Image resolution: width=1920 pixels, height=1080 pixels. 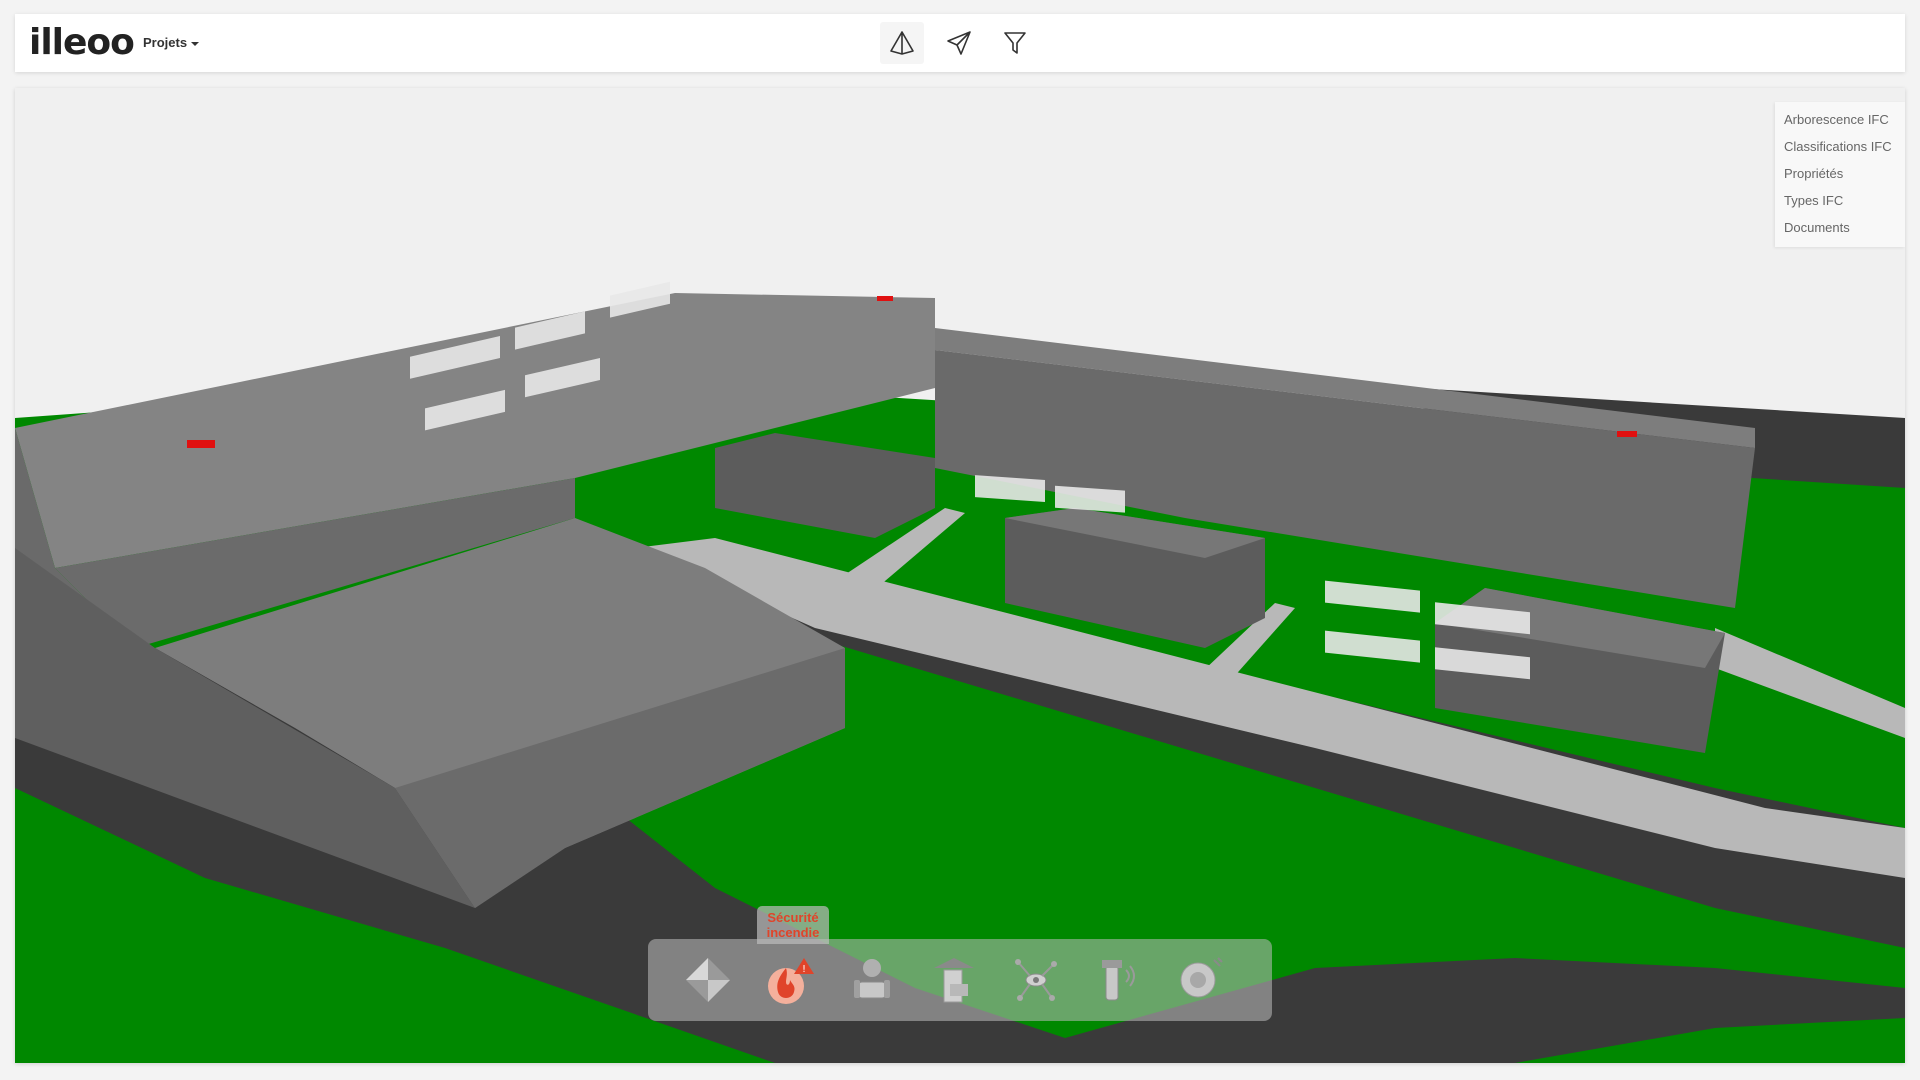 I want to click on logo: illeoo, so click(x=82, y=42).